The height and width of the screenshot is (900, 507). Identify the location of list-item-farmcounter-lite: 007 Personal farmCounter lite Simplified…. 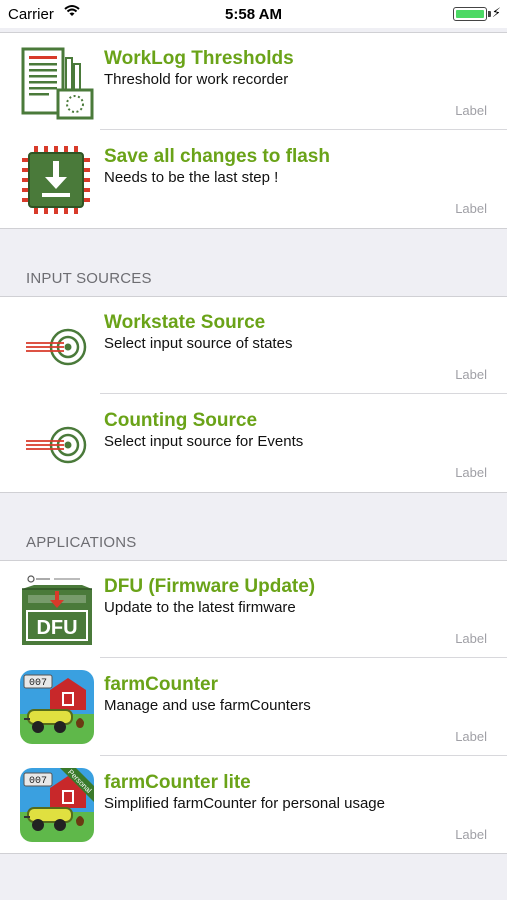
(253, 805).